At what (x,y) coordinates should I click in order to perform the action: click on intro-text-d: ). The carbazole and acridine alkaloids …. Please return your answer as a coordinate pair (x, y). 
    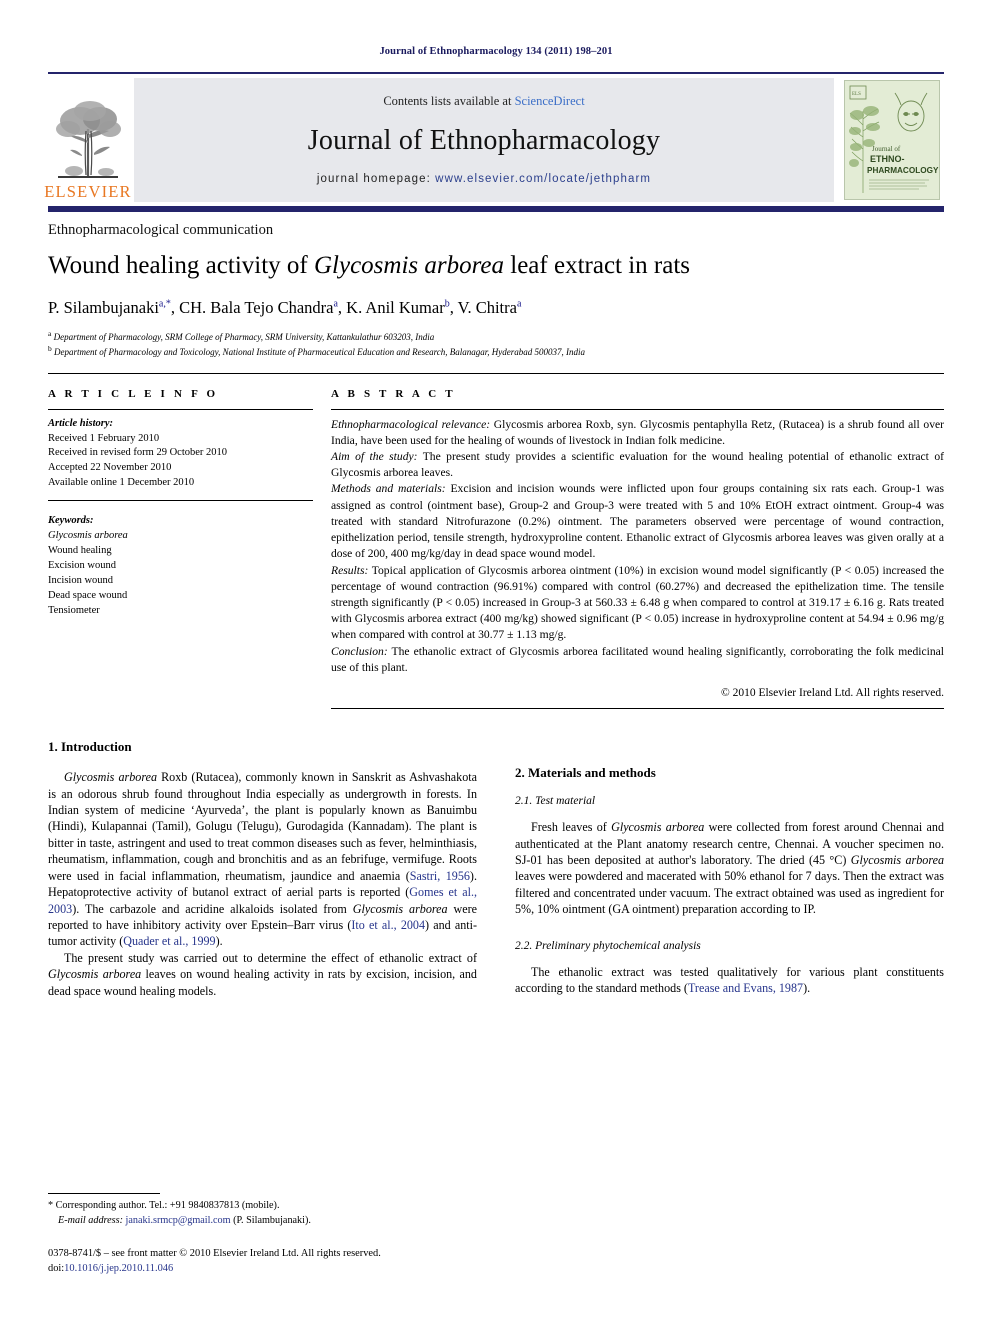
    Looking at the image, I should click on (212, 908).